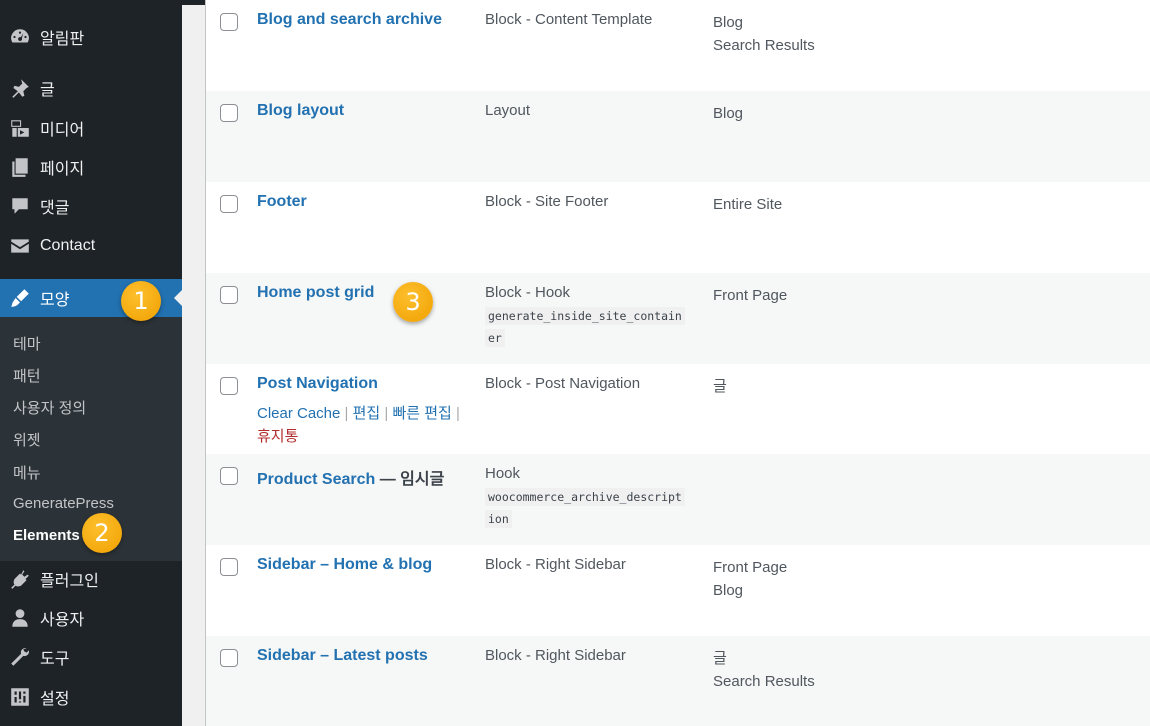  Describe the element at coordinates (728, 113) in the screenshot. I see `element-location: Blog` at that location.